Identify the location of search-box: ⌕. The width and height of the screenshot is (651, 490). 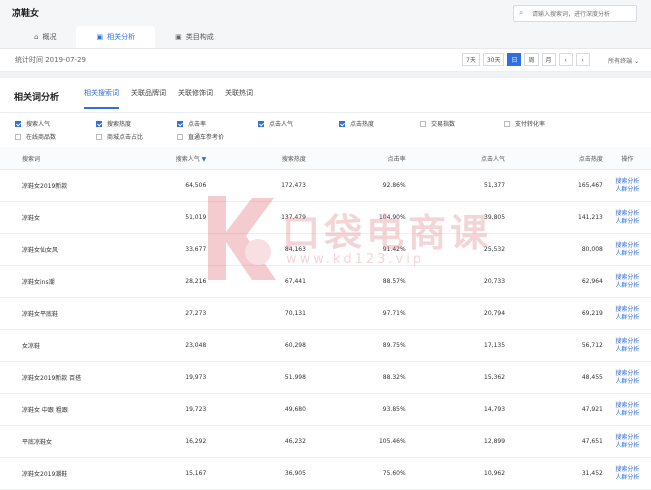
(575, 13).